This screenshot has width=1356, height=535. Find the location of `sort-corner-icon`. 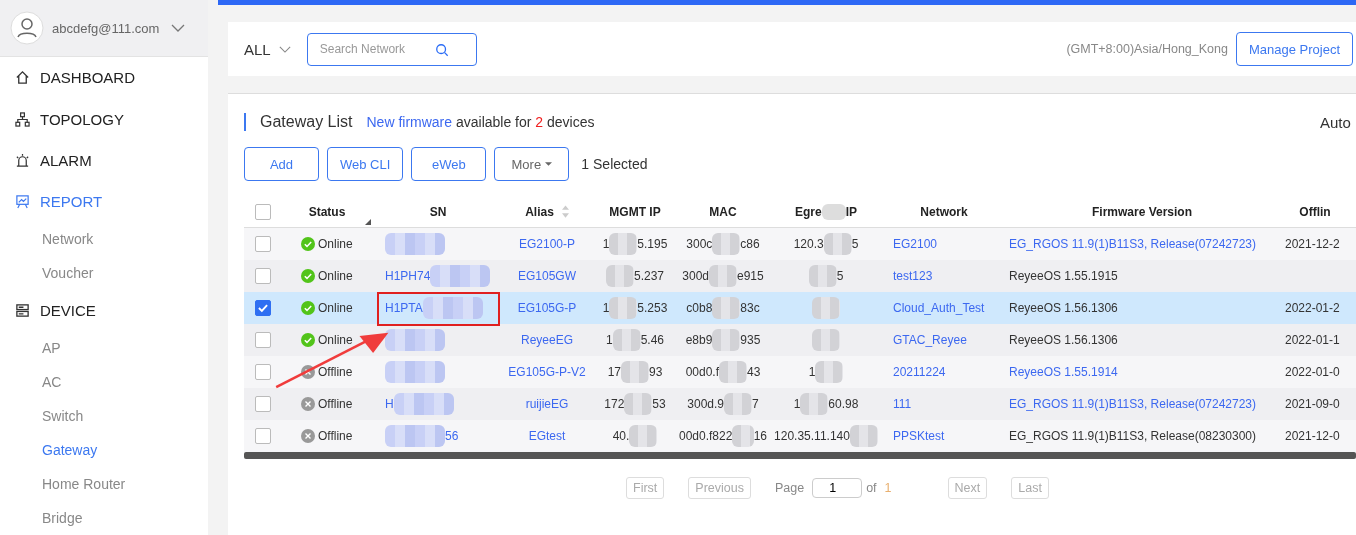

sort-corner-icon is located at coordinates (368, 222).